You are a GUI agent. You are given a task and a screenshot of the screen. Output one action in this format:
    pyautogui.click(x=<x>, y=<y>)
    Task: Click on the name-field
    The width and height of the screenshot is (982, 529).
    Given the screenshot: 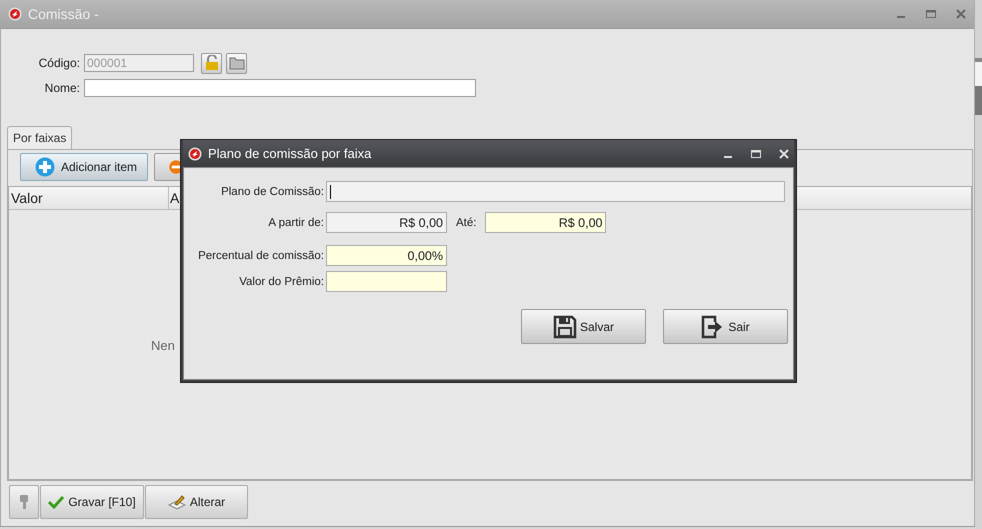 What is the action you would take?
    pyautogui.click(x=280, y=88)
    